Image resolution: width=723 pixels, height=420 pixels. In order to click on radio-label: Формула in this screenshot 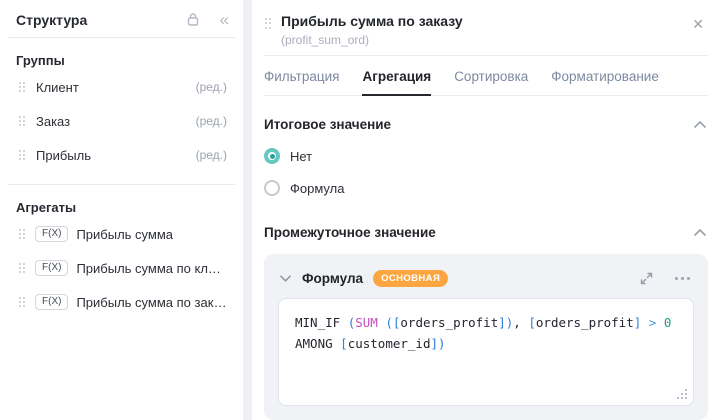, I will do `click(317, 188)`.